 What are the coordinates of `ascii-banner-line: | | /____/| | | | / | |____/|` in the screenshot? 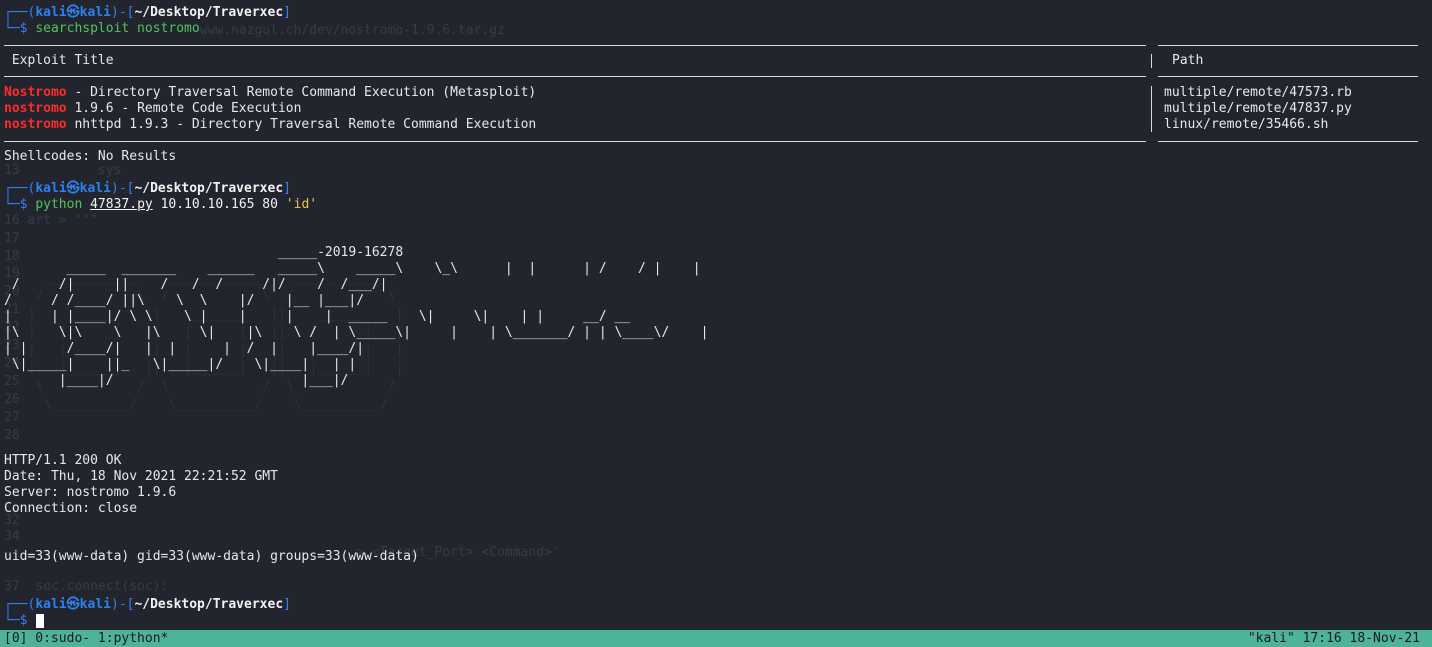 It's located at (184, 348).